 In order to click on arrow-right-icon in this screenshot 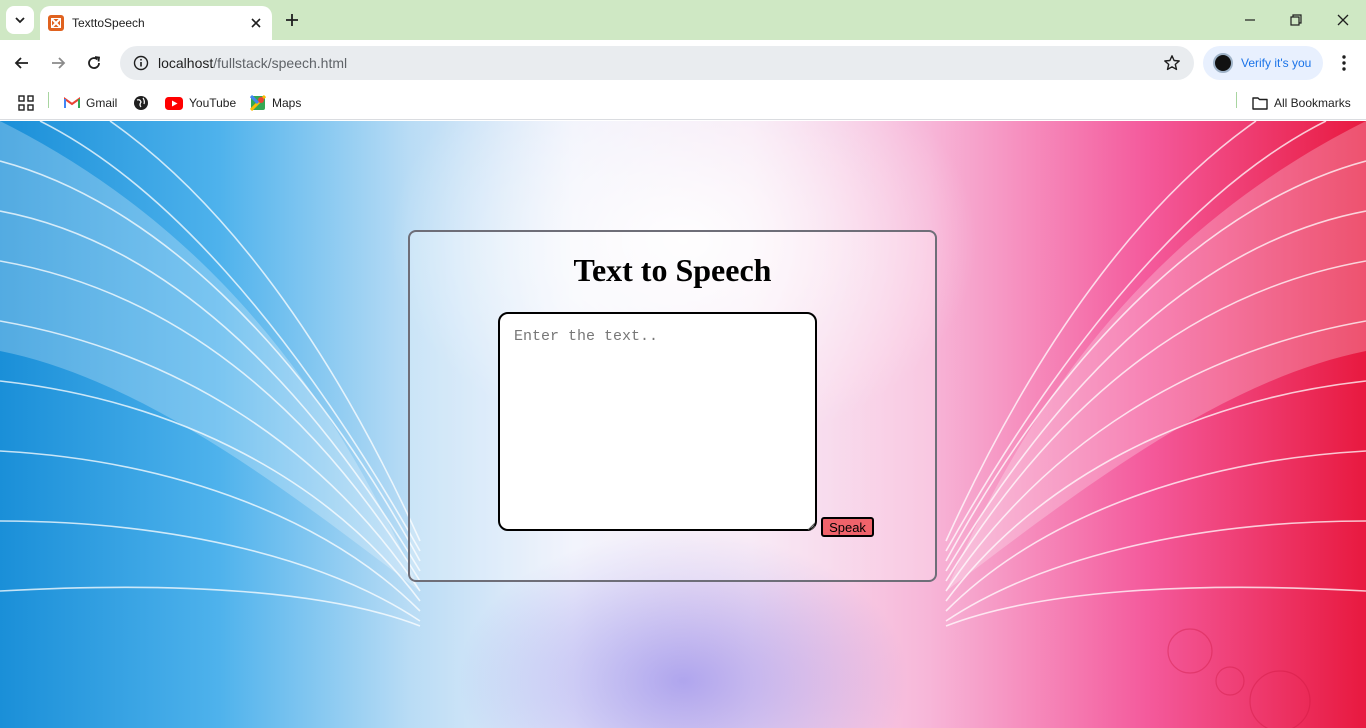, I will do `click(59, 63)`.